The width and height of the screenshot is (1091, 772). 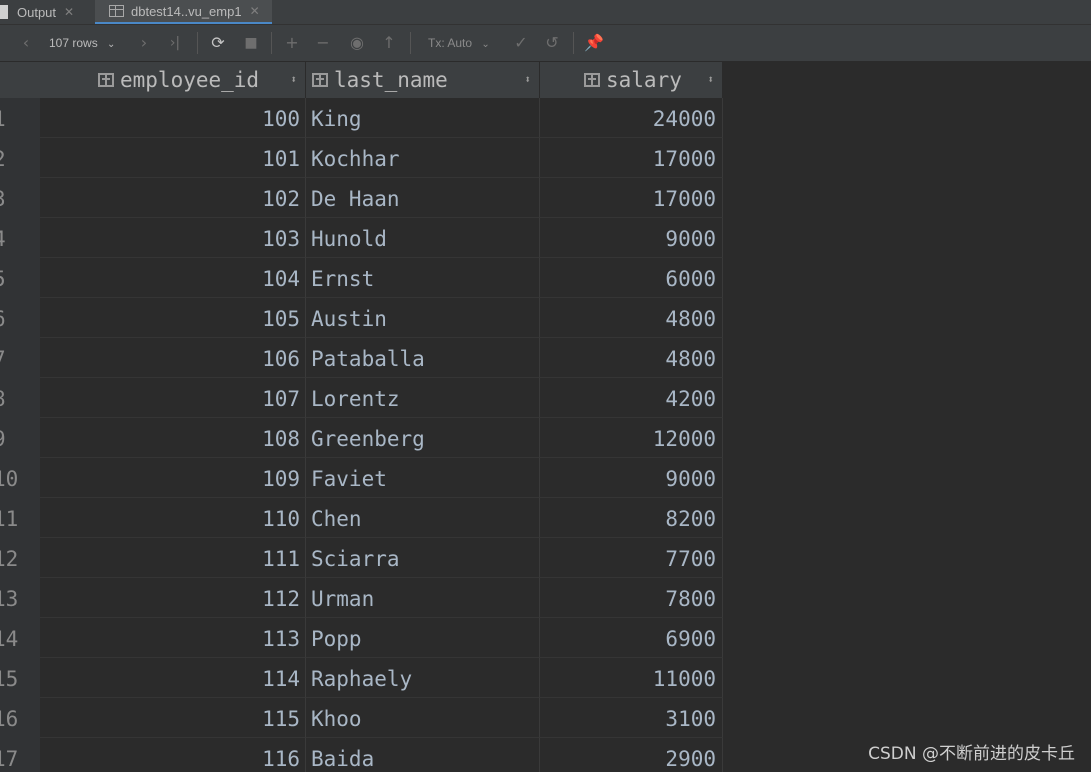 I want to click on cell-employee-id: 108, so click(x=173, y=438).